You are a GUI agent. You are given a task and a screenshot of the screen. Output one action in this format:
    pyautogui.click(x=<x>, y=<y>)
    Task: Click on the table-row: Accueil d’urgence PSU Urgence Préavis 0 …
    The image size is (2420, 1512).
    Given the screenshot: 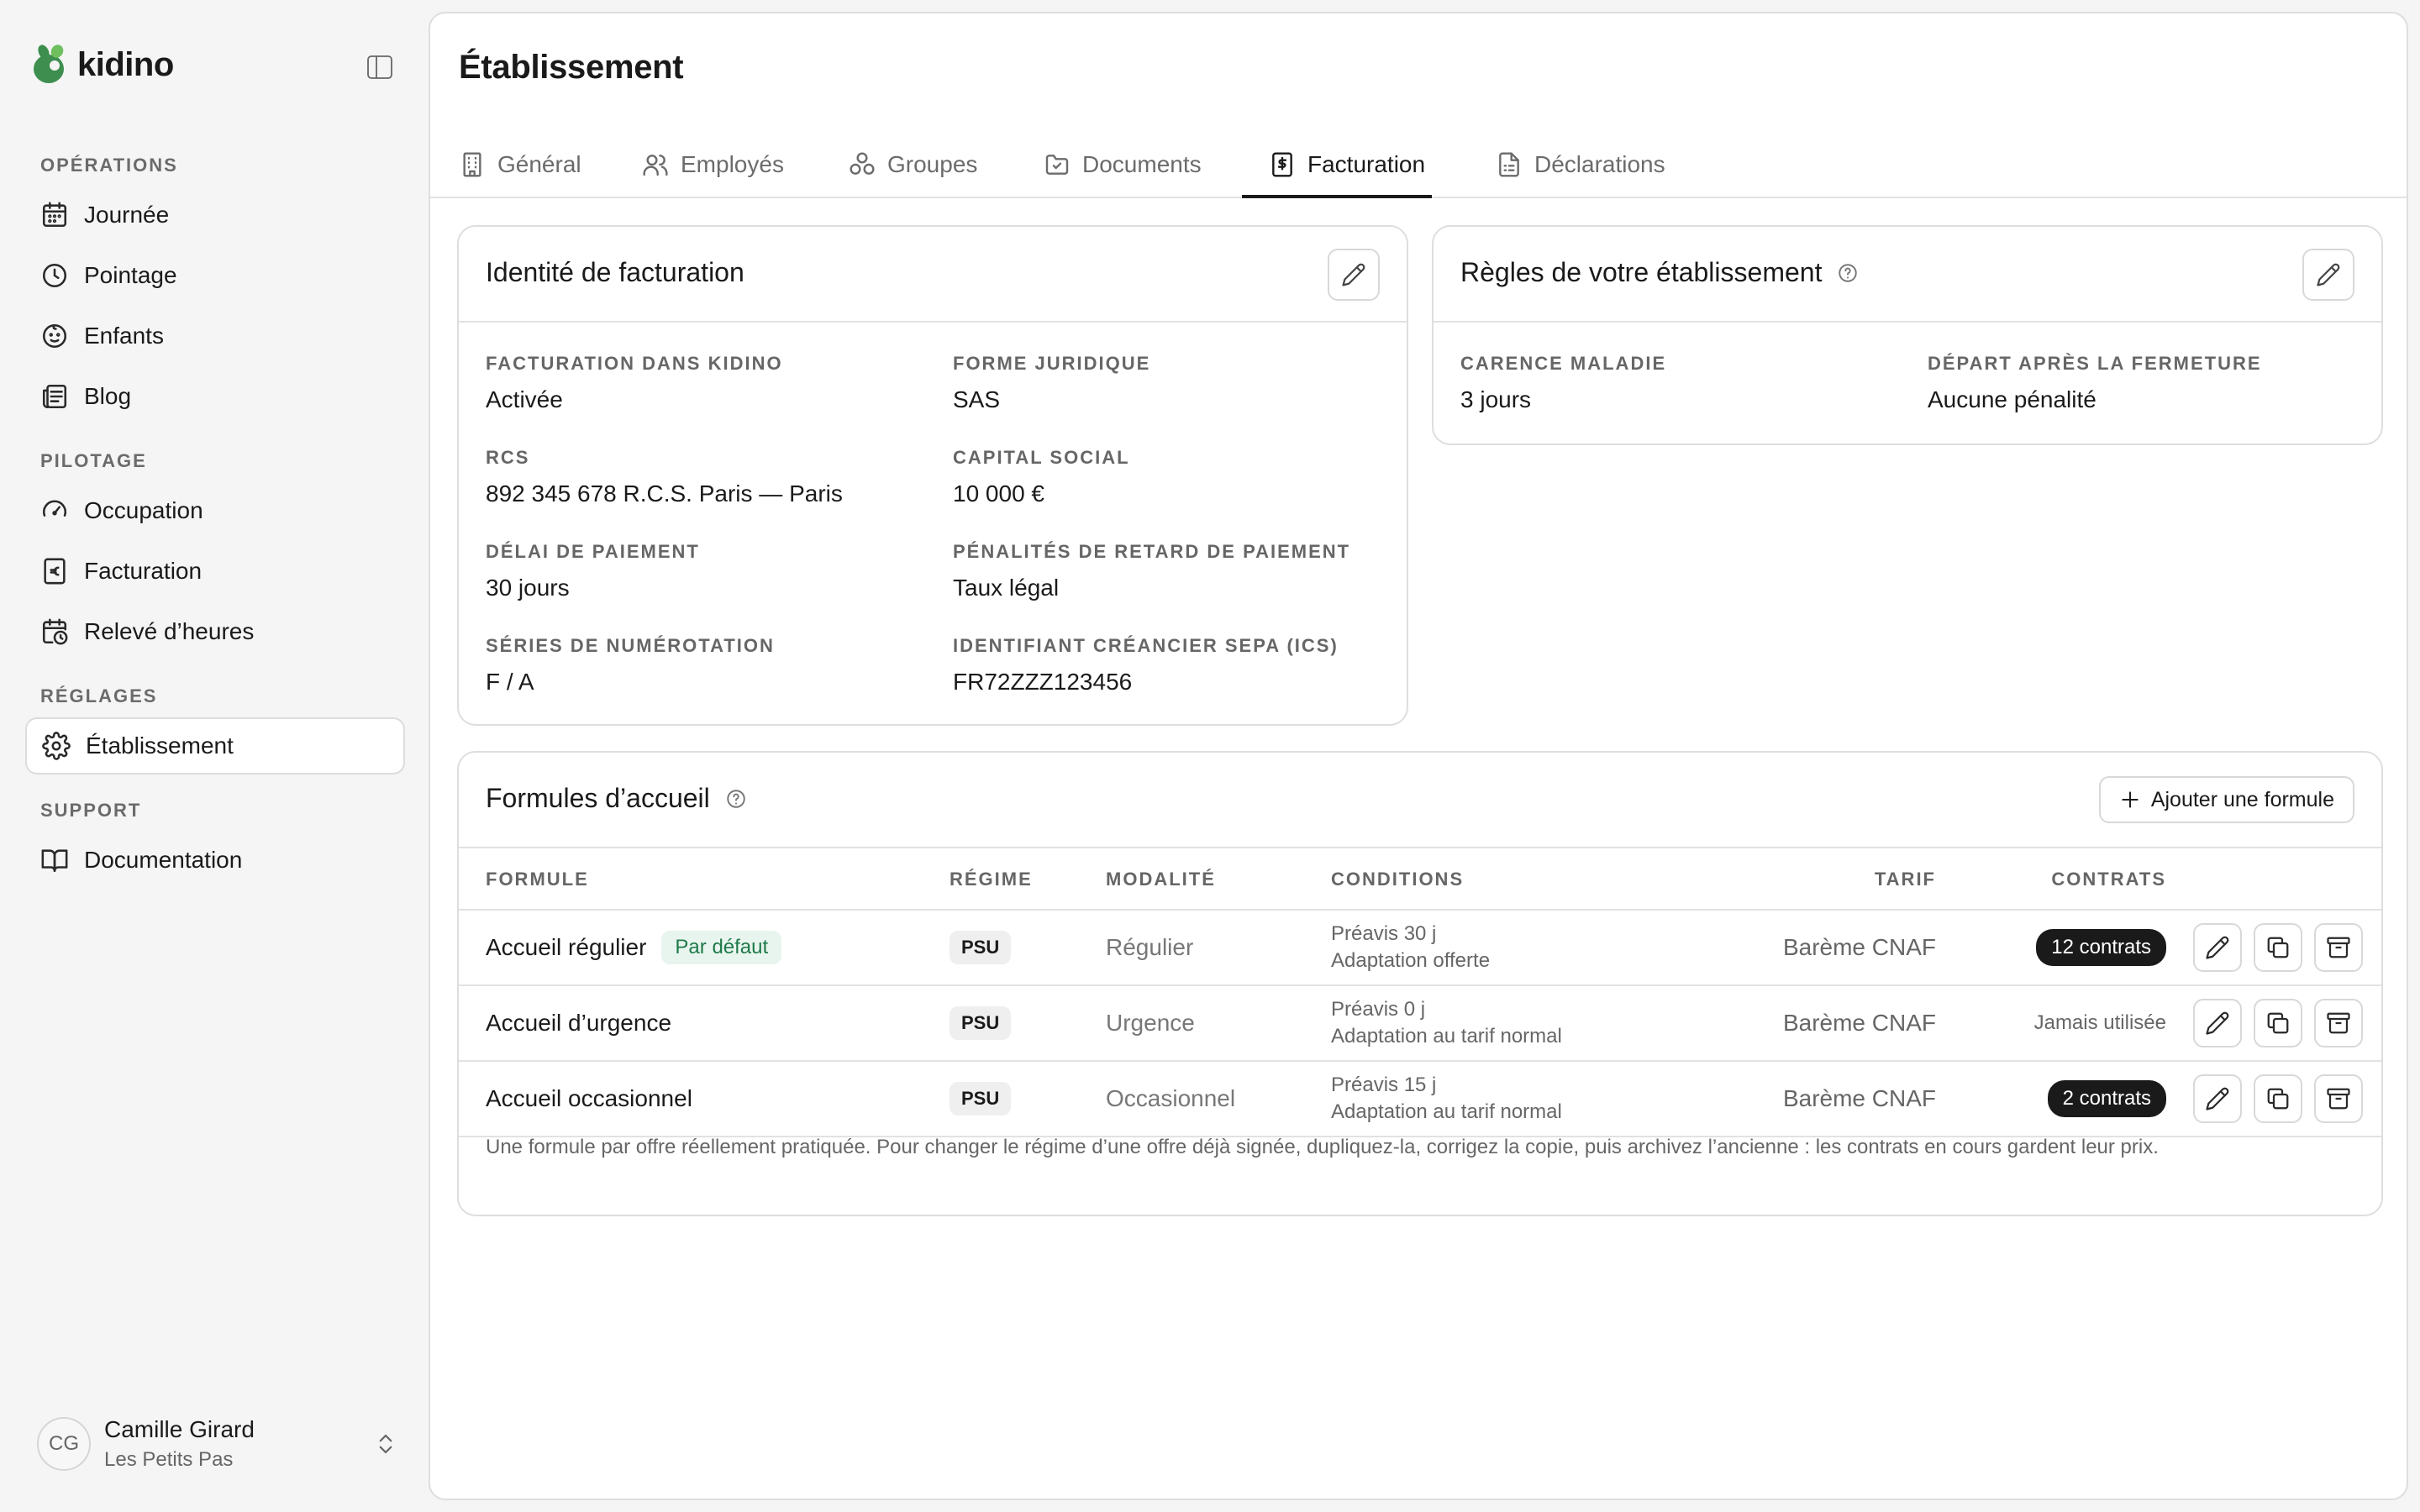 What is the action you would take?
    pyautogui.click(x=1420, y=1024)
    